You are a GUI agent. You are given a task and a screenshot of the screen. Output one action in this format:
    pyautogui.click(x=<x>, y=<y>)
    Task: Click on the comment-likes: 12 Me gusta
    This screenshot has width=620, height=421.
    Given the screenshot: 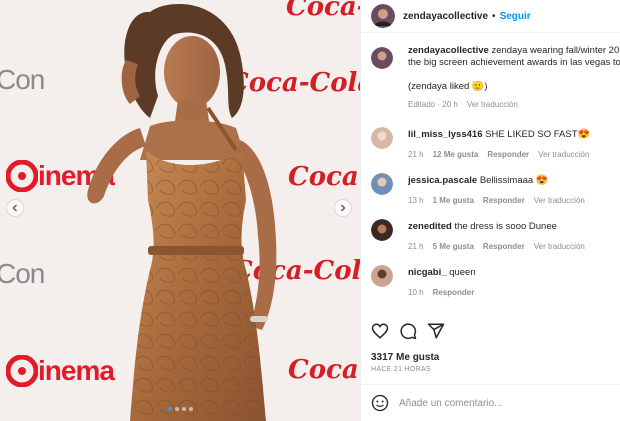 What is the action you would take?
    pyautogui.click(x=456, y=154)
    